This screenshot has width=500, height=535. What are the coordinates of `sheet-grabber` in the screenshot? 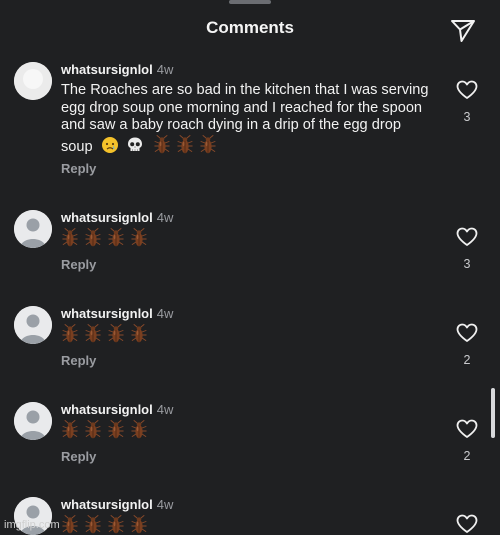 It's located at (250, 2).